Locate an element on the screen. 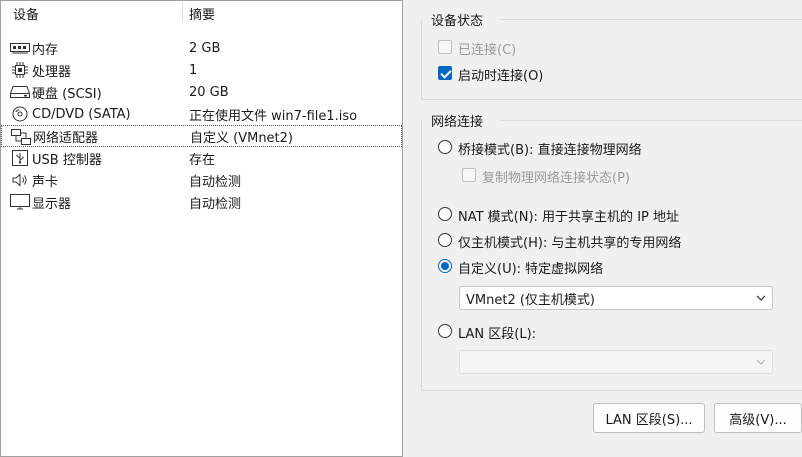 The image size is (802, 457). column-header-device: 设备 is located at coordinates (26, 13).